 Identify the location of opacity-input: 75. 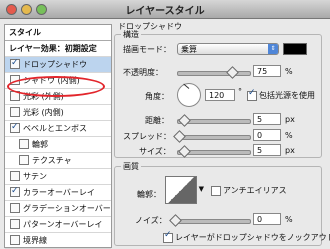
(267, 71).